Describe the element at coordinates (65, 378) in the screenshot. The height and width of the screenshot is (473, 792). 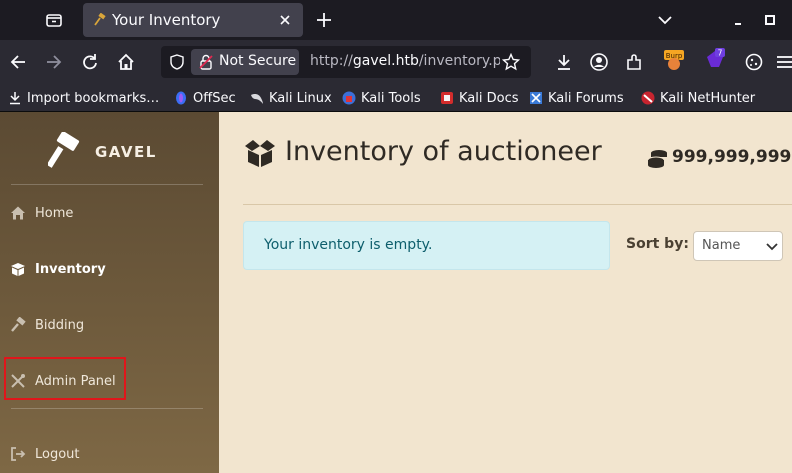
I see `admin-panel-highlight` at that location.